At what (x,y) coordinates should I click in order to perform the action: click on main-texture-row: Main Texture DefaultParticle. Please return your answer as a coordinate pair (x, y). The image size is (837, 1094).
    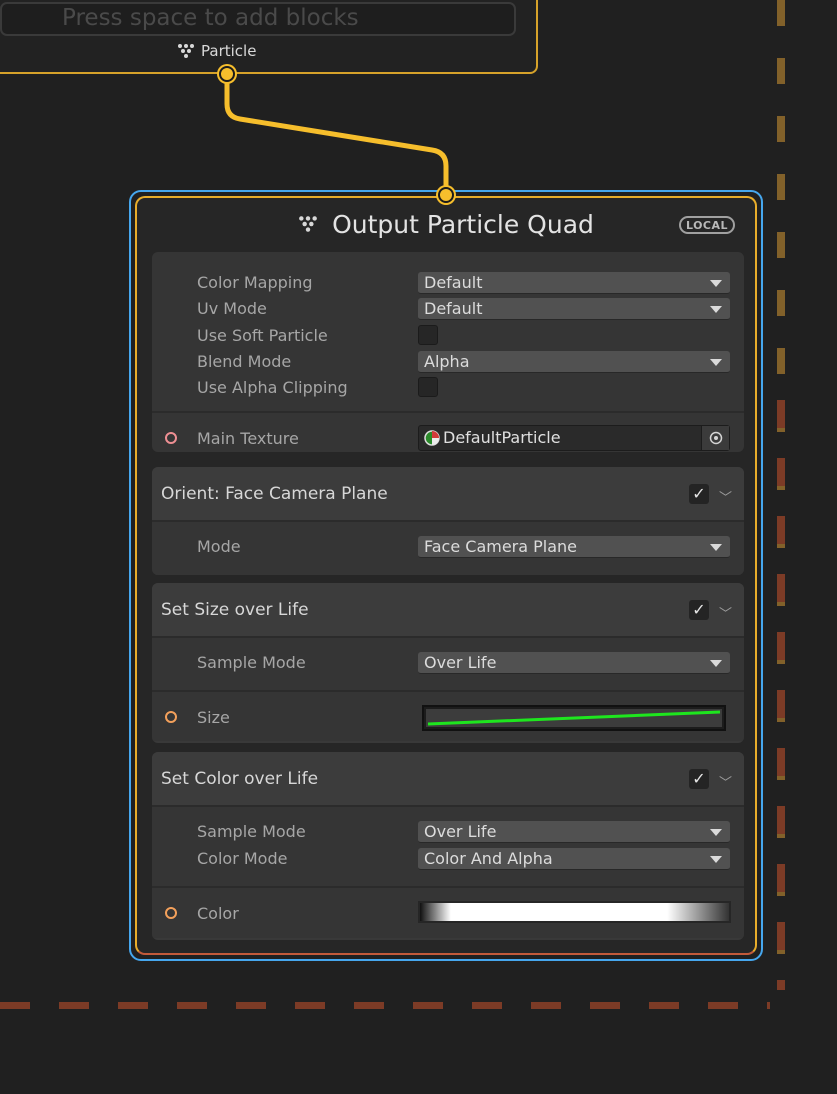
    Looking at the image, I should click on (448, 432).